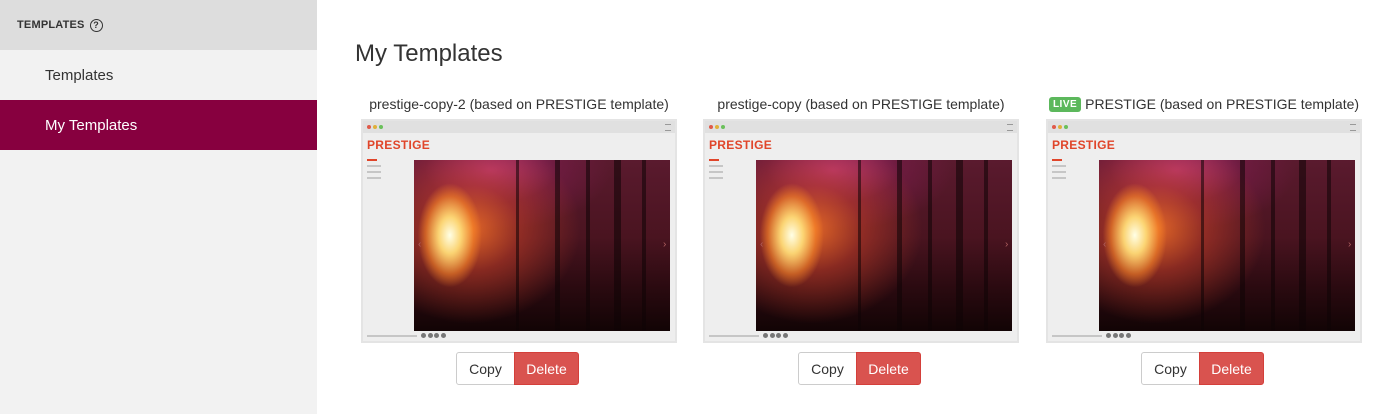 This screenshot has height=414, width=1389. Describe the element at coordinates (51, 25) in the screenshot. I see `sidebar-header-label: TEMPLATES` at that location.